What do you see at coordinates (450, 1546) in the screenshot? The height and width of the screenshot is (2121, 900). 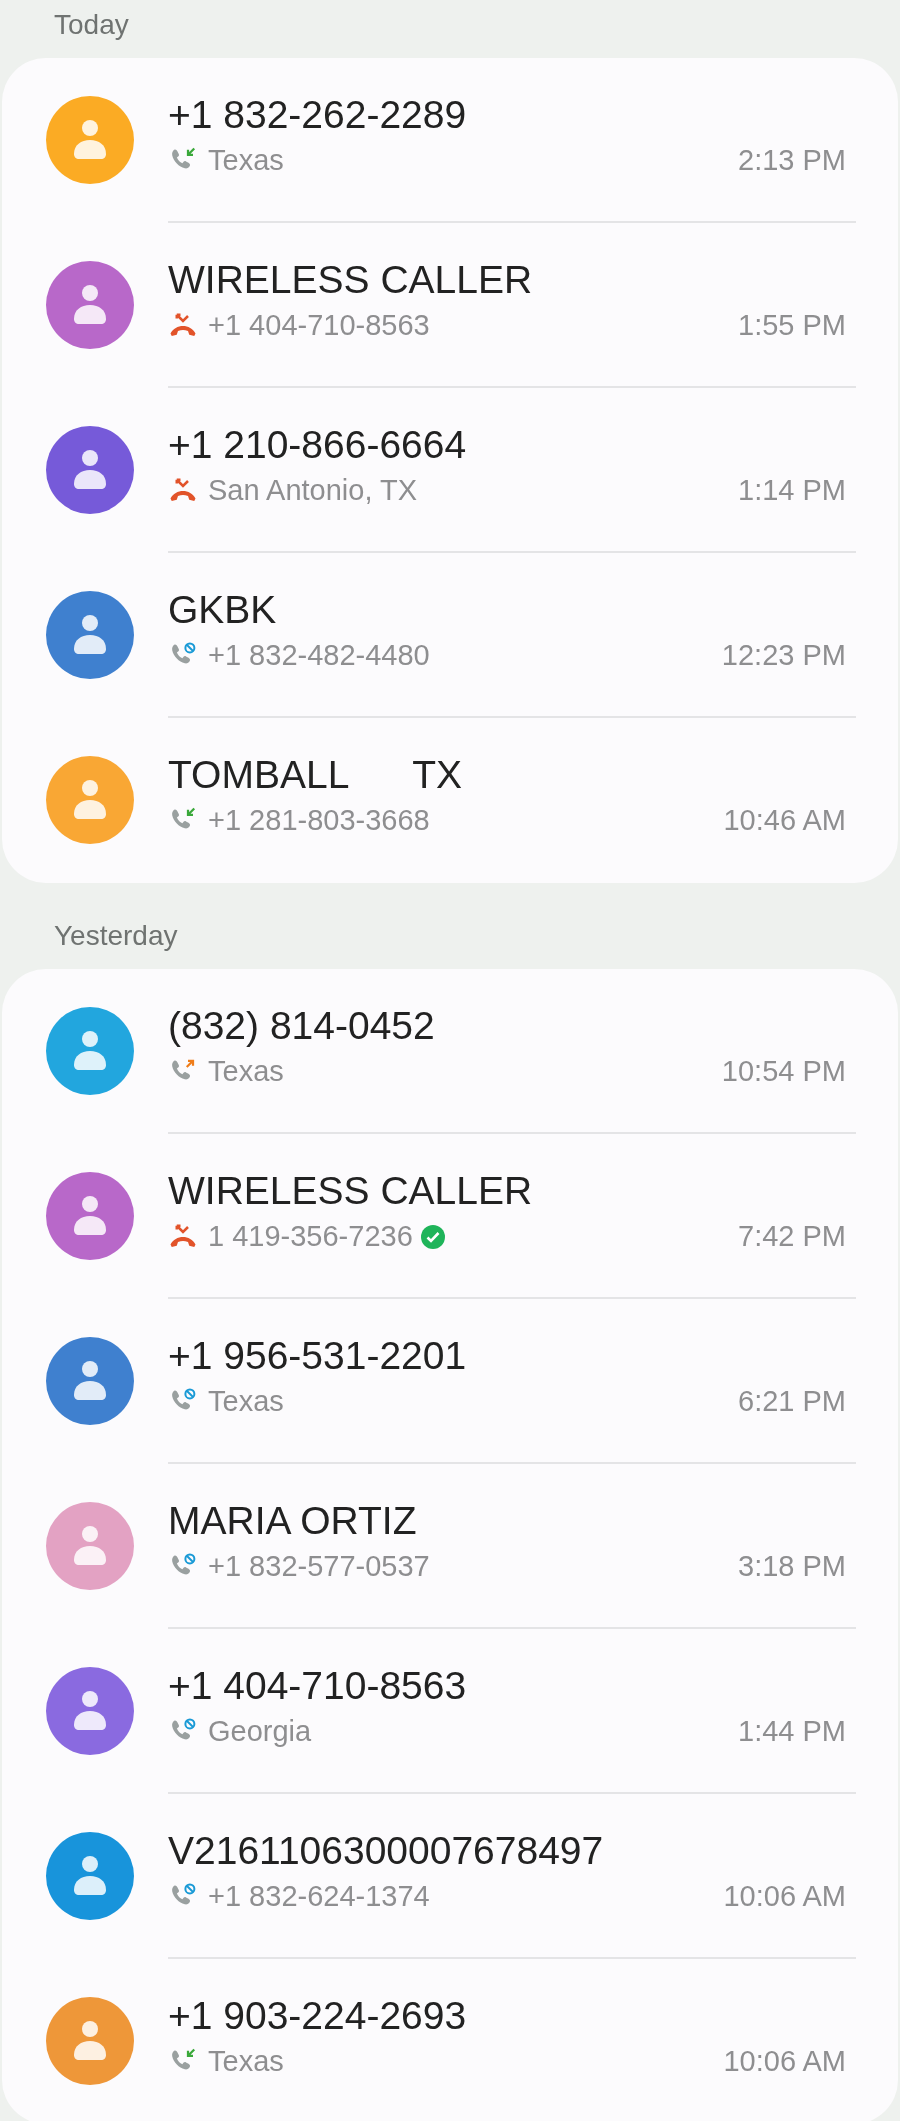 I see `call-log-item: MARIA ORTIZ +1 832-577-0537 3:18 PM` at bounding box center [450, 1546].